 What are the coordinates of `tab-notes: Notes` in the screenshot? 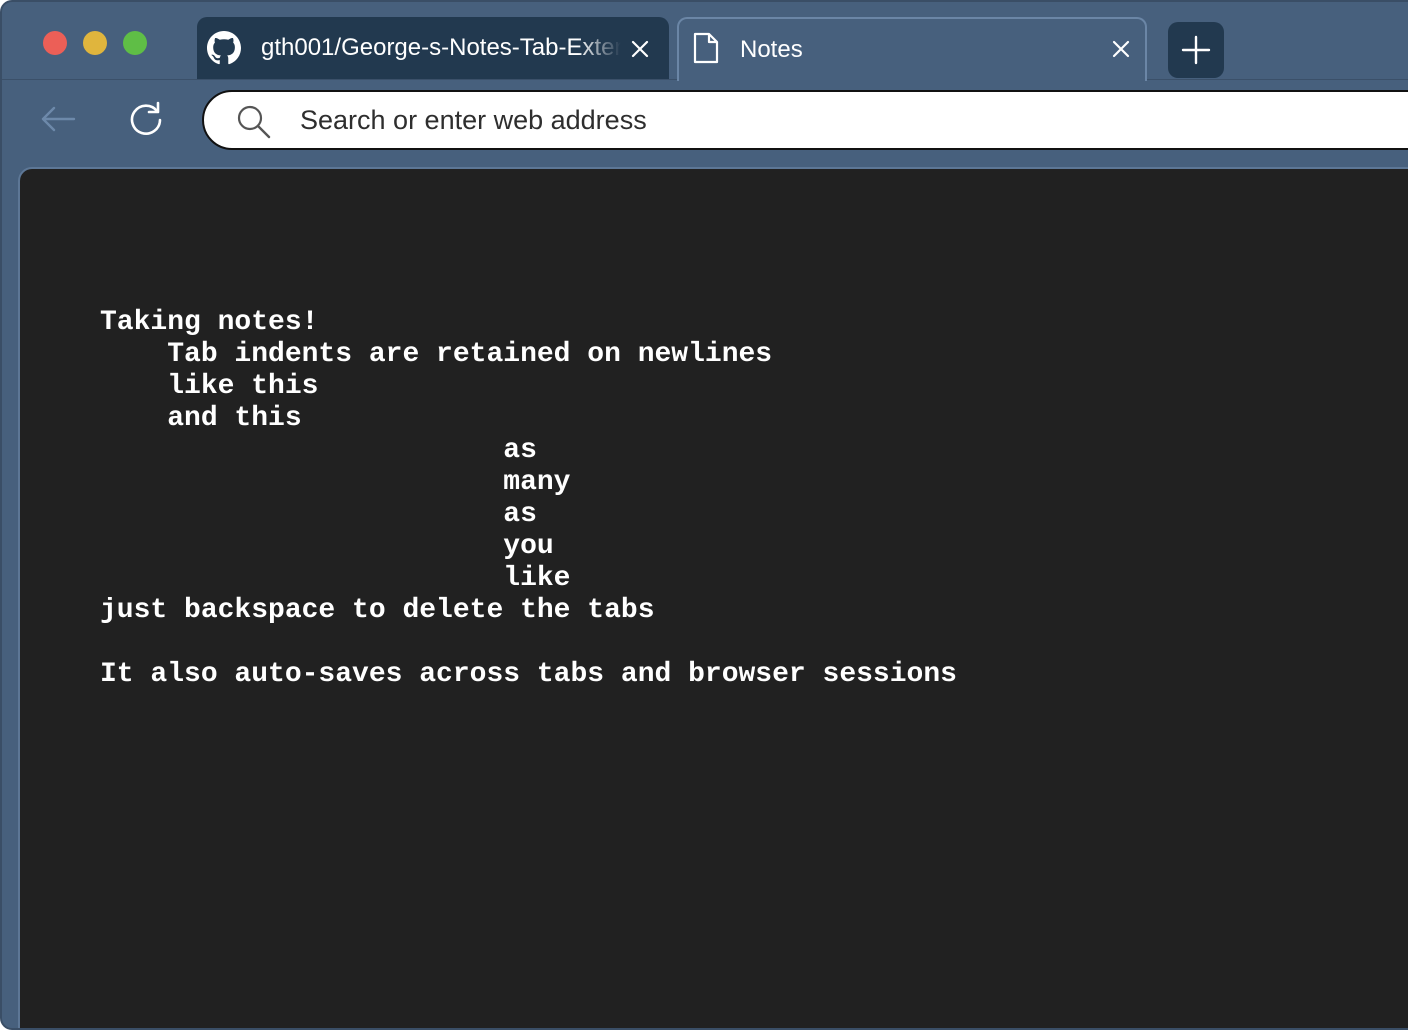 It's located at (912, 49).